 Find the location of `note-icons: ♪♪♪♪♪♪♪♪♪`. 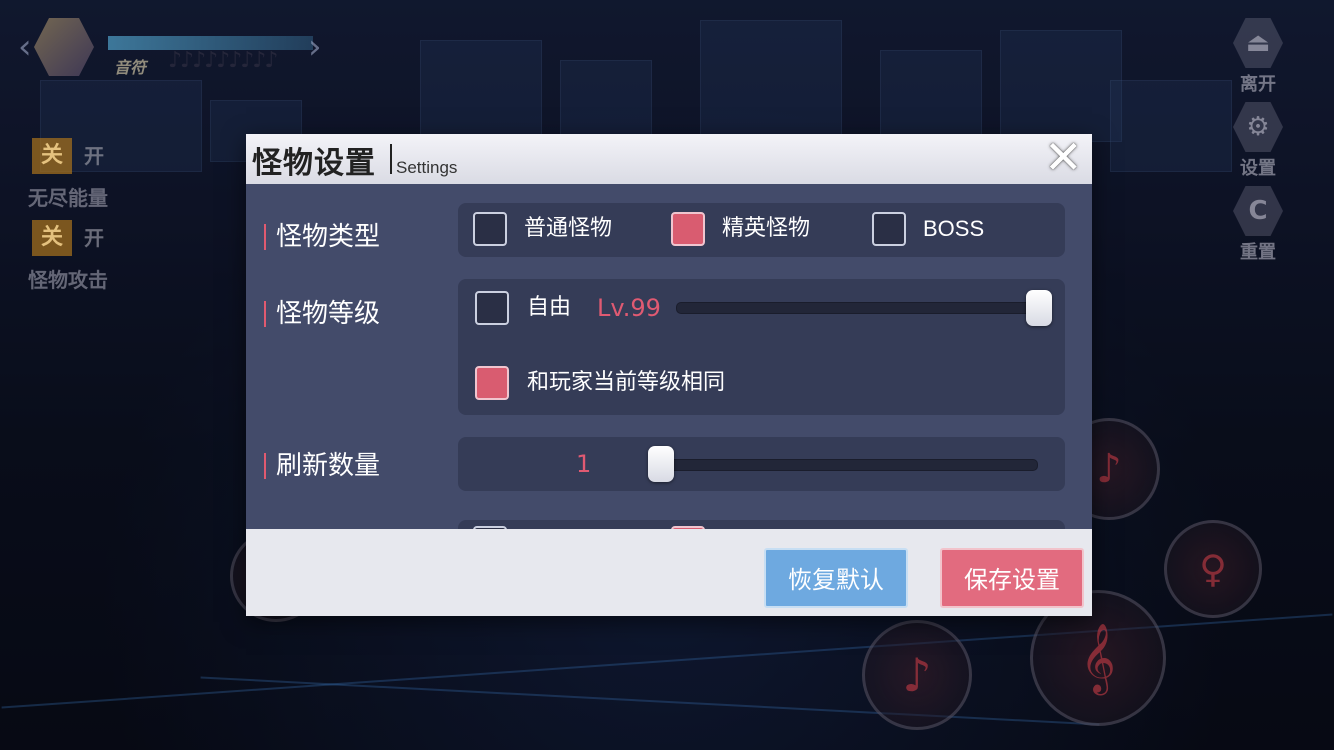

note-icons: ♪♪♪♪♪♪♪♪♪ is located at coordinates (223, 60).